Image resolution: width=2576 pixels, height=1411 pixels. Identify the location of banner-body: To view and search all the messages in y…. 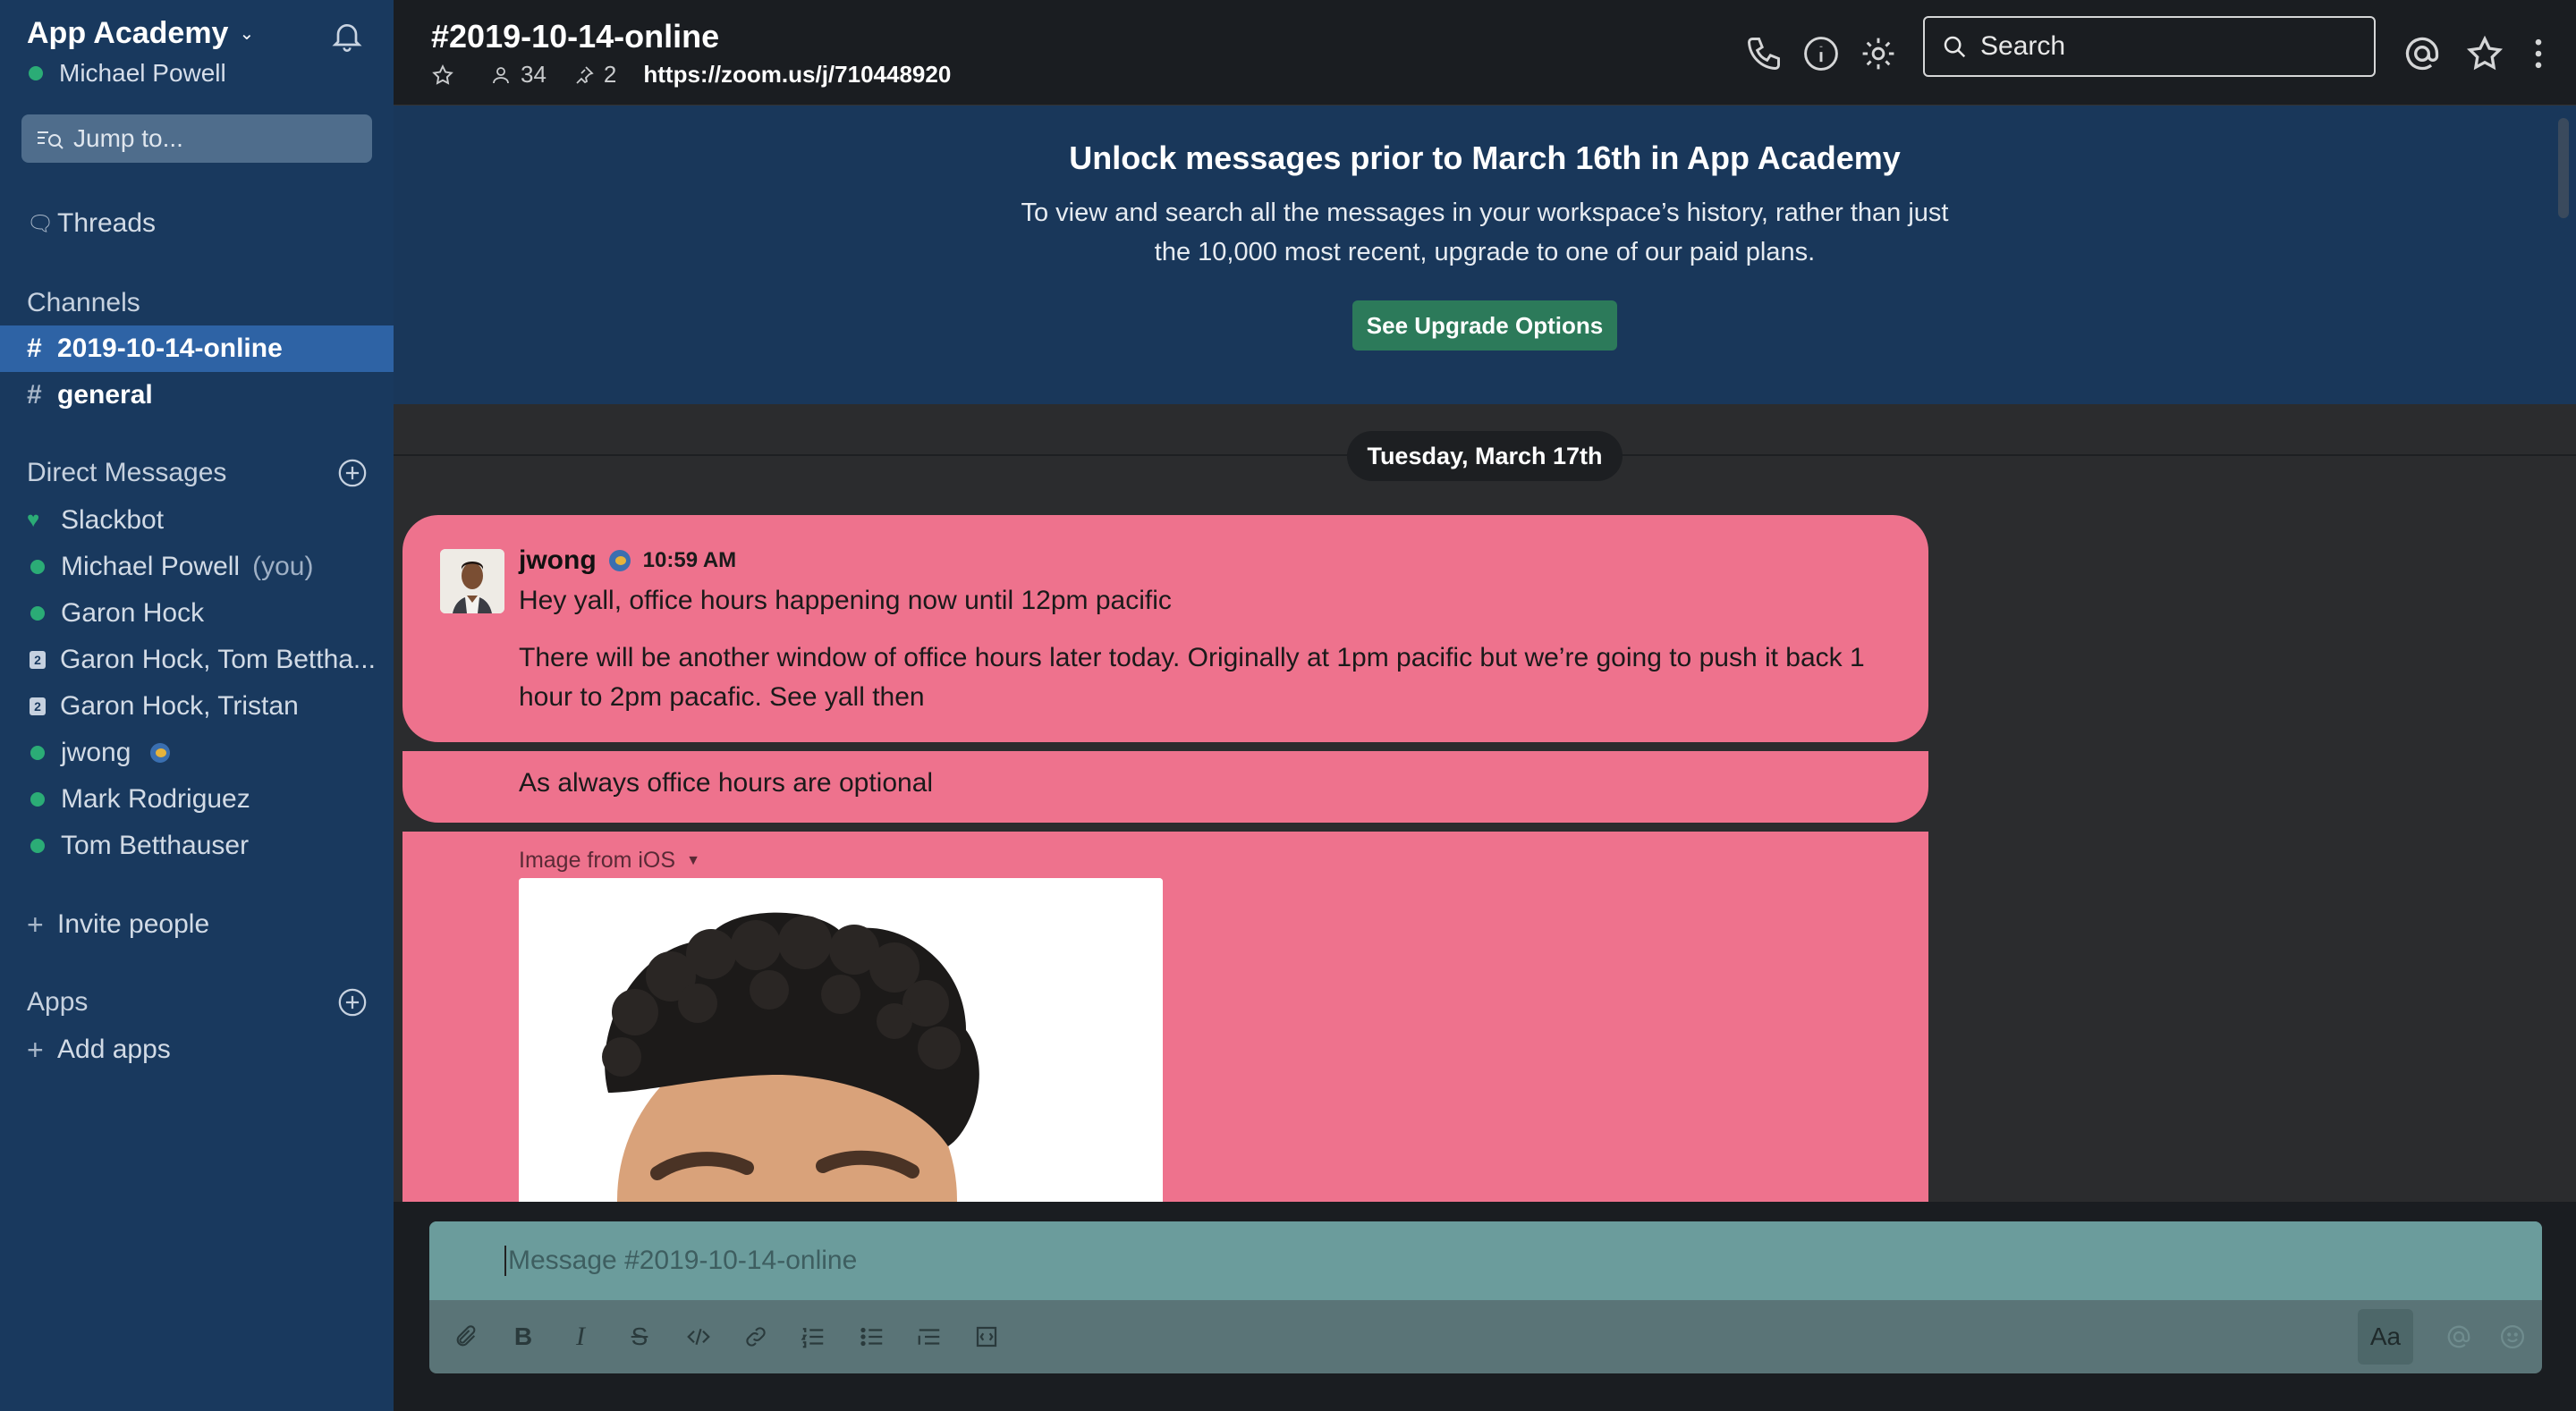
(1485, 232).